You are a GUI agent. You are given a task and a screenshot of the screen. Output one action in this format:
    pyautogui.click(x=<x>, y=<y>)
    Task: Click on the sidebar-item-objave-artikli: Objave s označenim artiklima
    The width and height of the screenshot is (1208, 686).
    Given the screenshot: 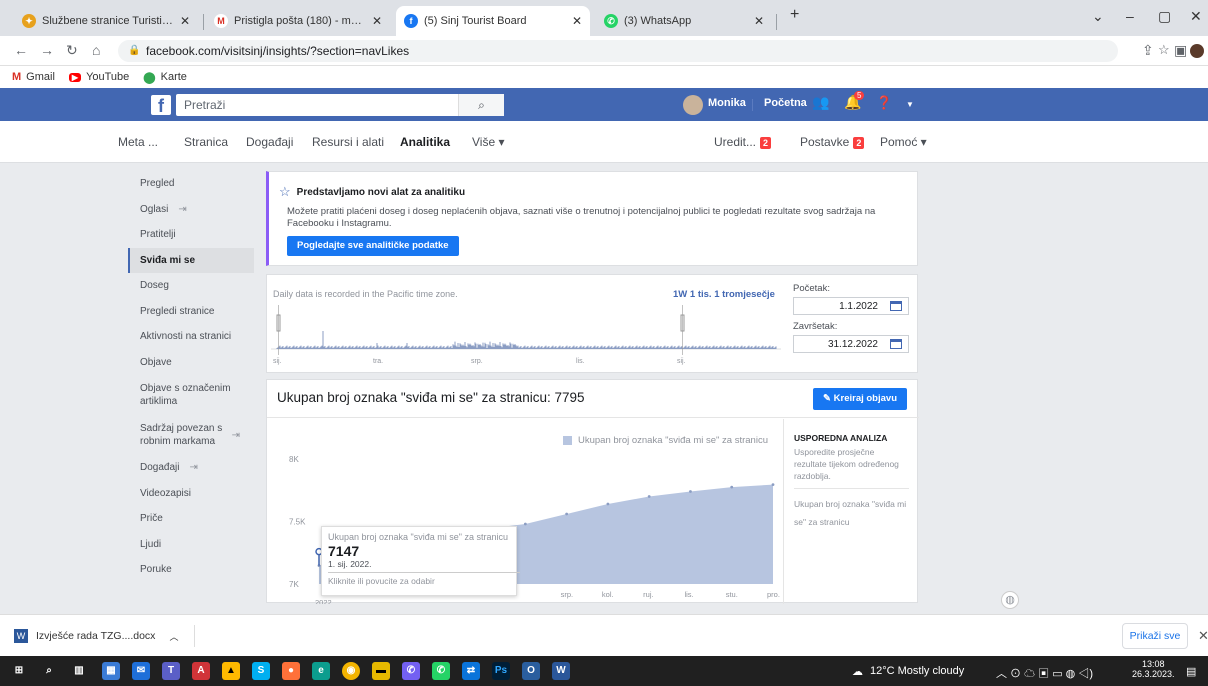 What is the action you would take?
    pyautogui.click(x=191, y=395)
    